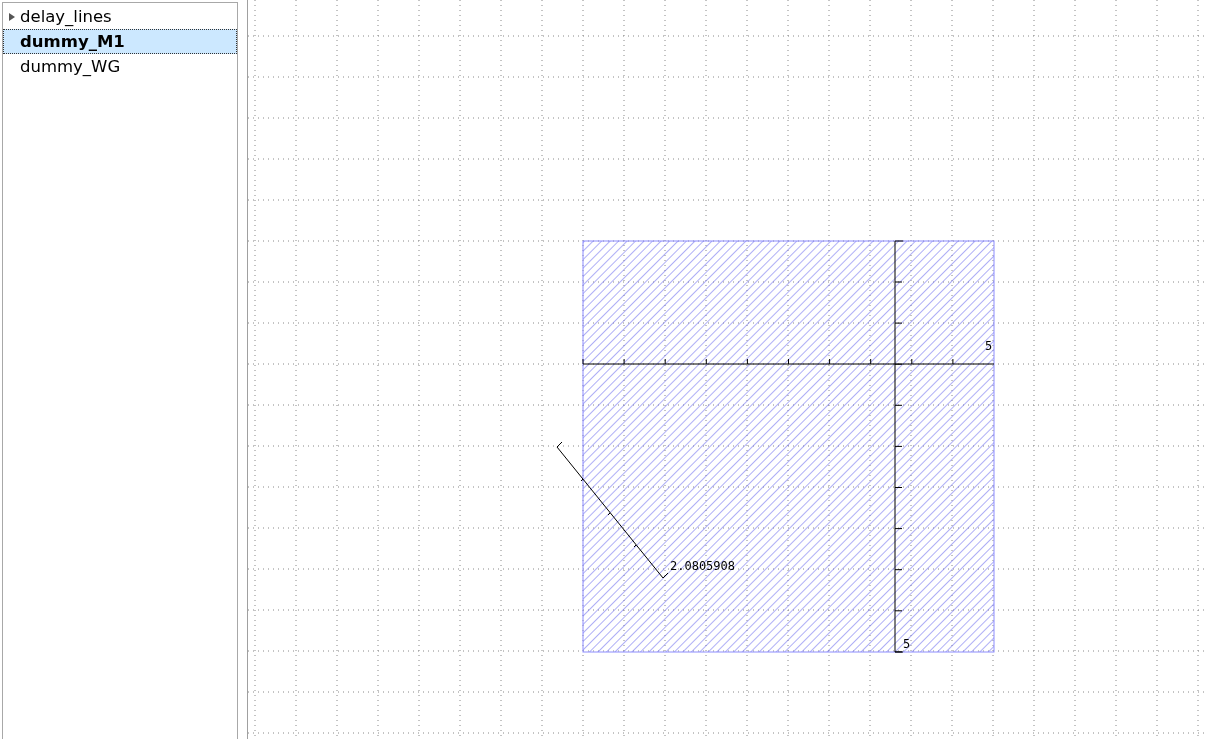  Describe the element at coordinates (12, 16) in the screenshot. I see `expand-arrow-icon` at that location.